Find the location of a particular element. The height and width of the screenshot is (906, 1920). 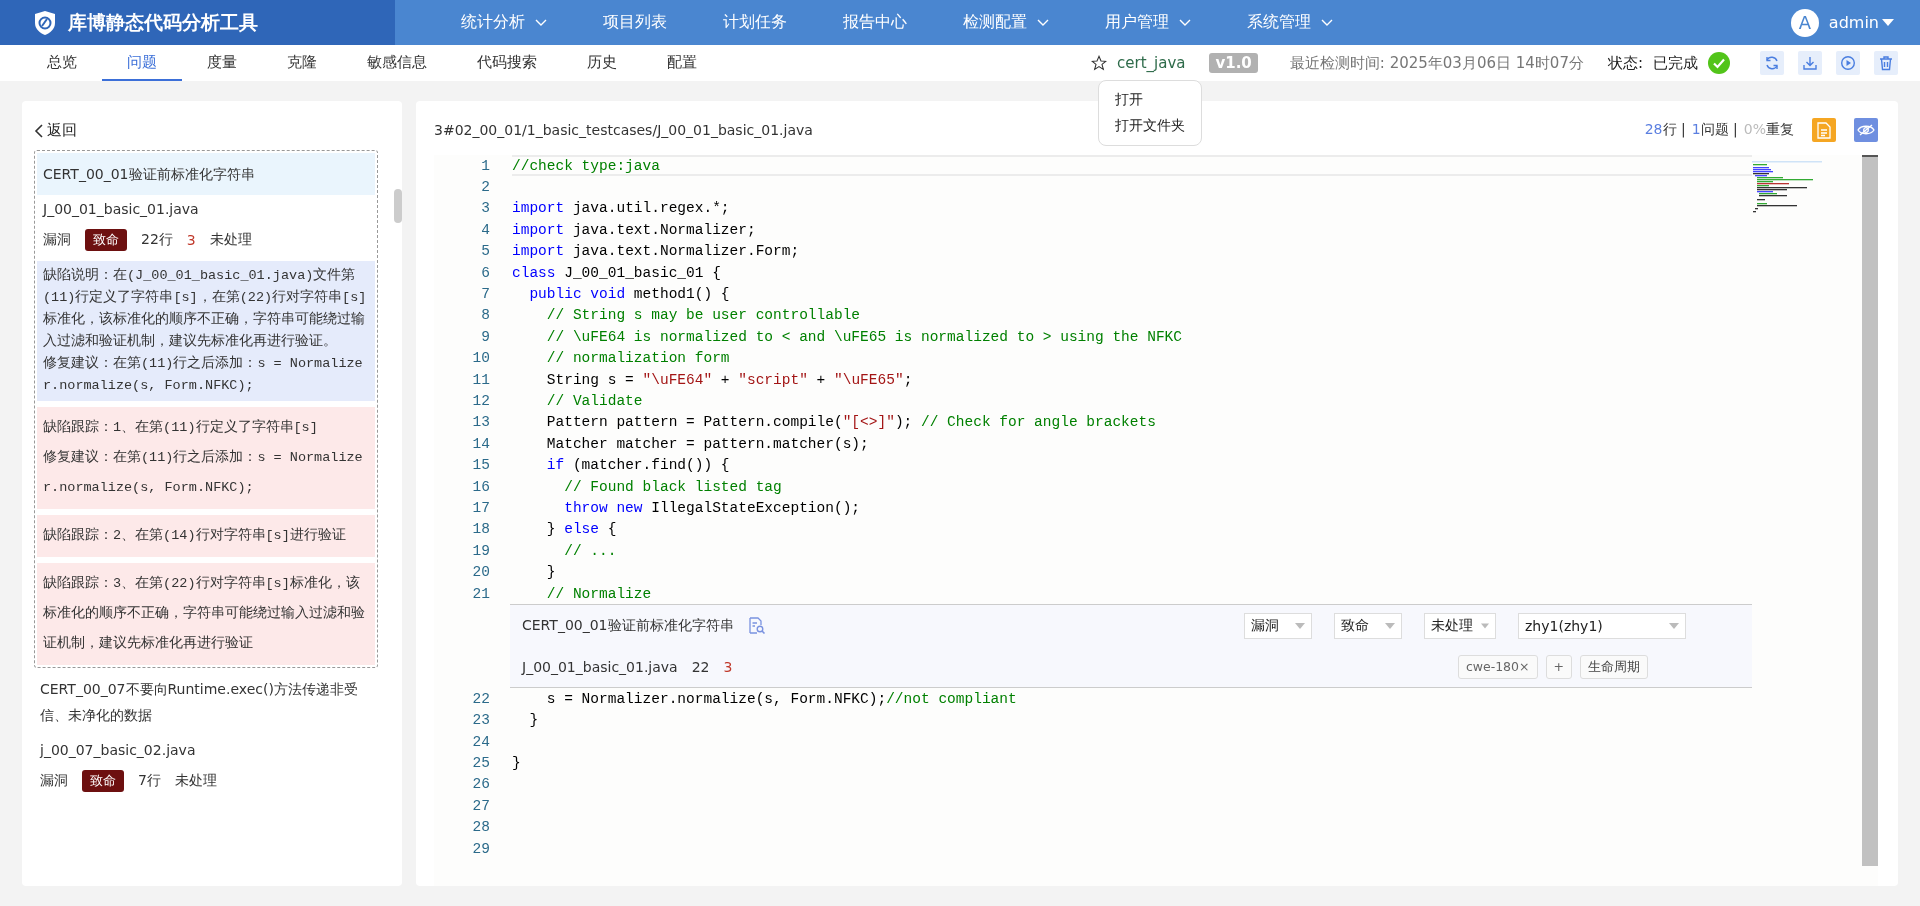

star-icon is located at coordinates (1099, 63).